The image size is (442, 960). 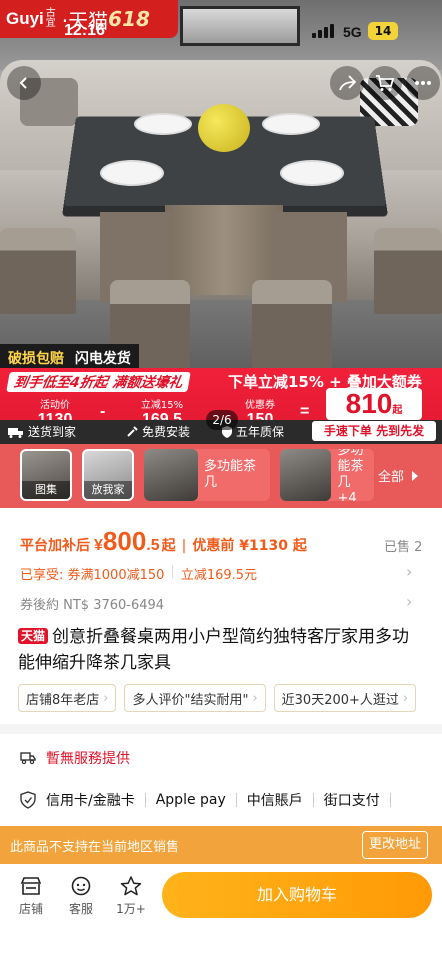 What do you see at coordinates (98, 545) in the screenshot?
I see `price-currency: ¥` at bounding box center [98, 545].